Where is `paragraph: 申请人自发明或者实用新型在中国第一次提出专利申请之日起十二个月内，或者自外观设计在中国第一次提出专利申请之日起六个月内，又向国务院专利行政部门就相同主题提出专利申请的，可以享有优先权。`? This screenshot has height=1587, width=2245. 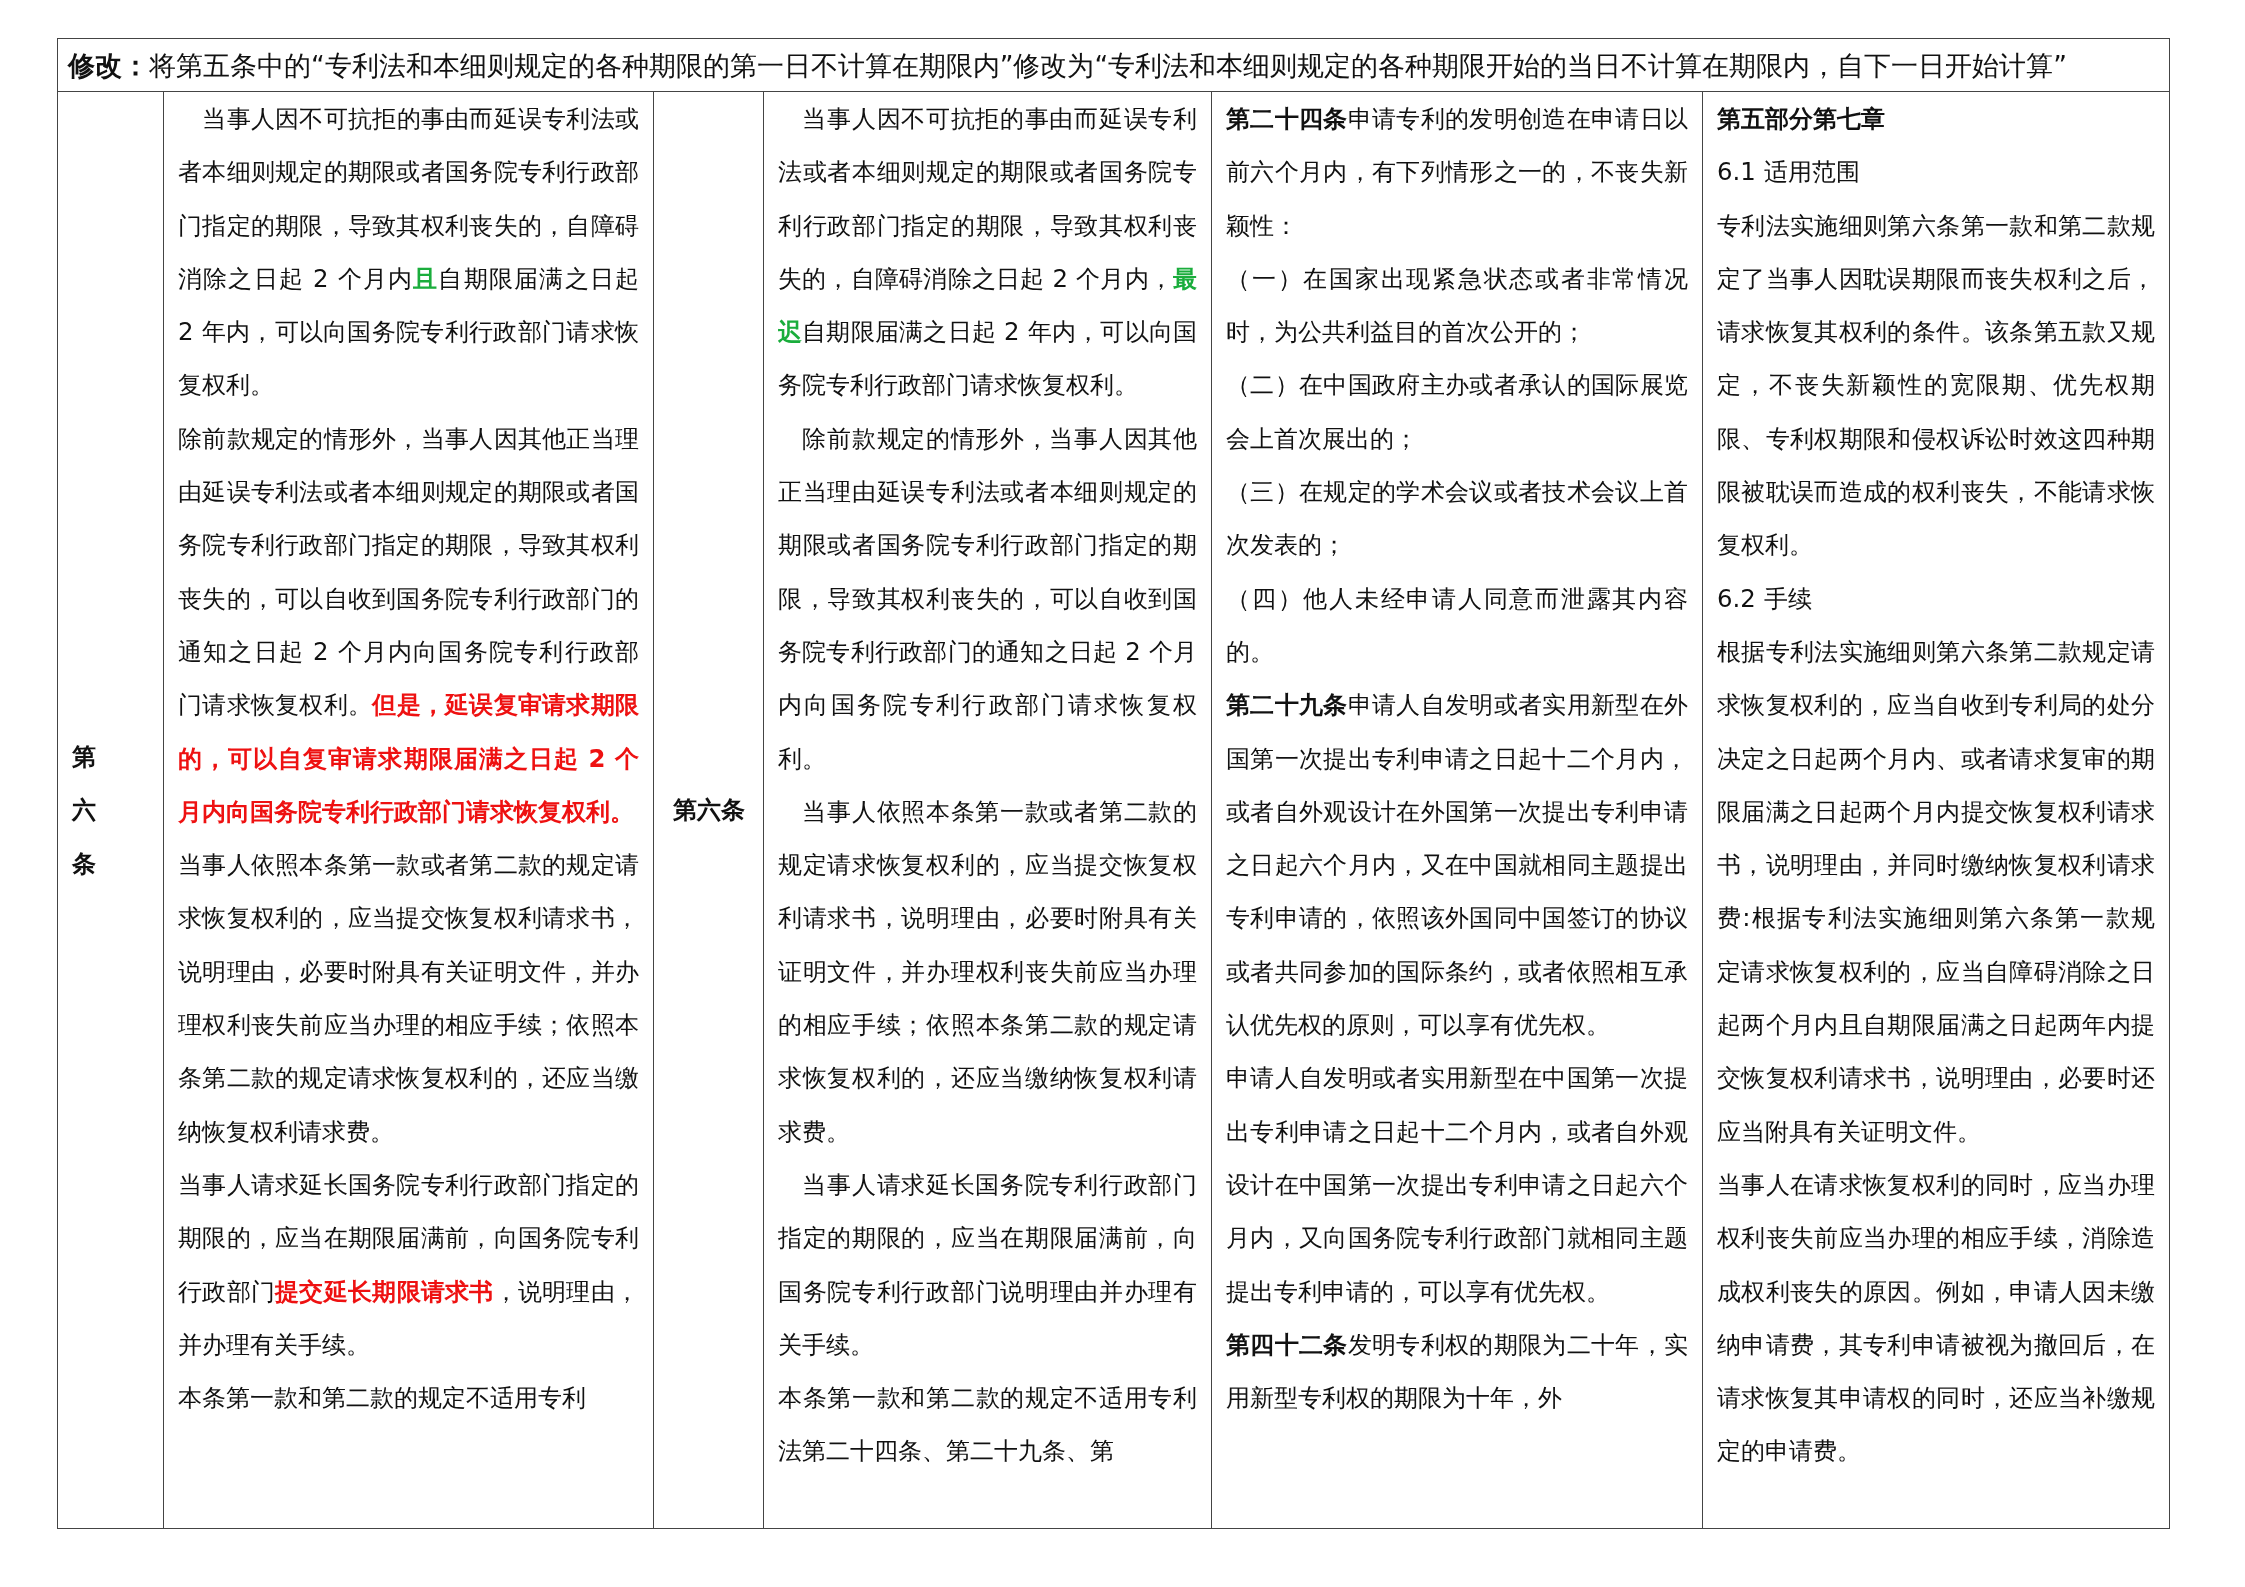 paragraph: 申请人自发明或者实用新型在中国第一次提出专利申请之日起十二个月内，或者自外观设计在中国第一次提出专利申请之日起六个月内，又向国务院专利行政部门就相同主题提出专利申请的，可以享有优先权。 is located at coordinates (1457, 1185).